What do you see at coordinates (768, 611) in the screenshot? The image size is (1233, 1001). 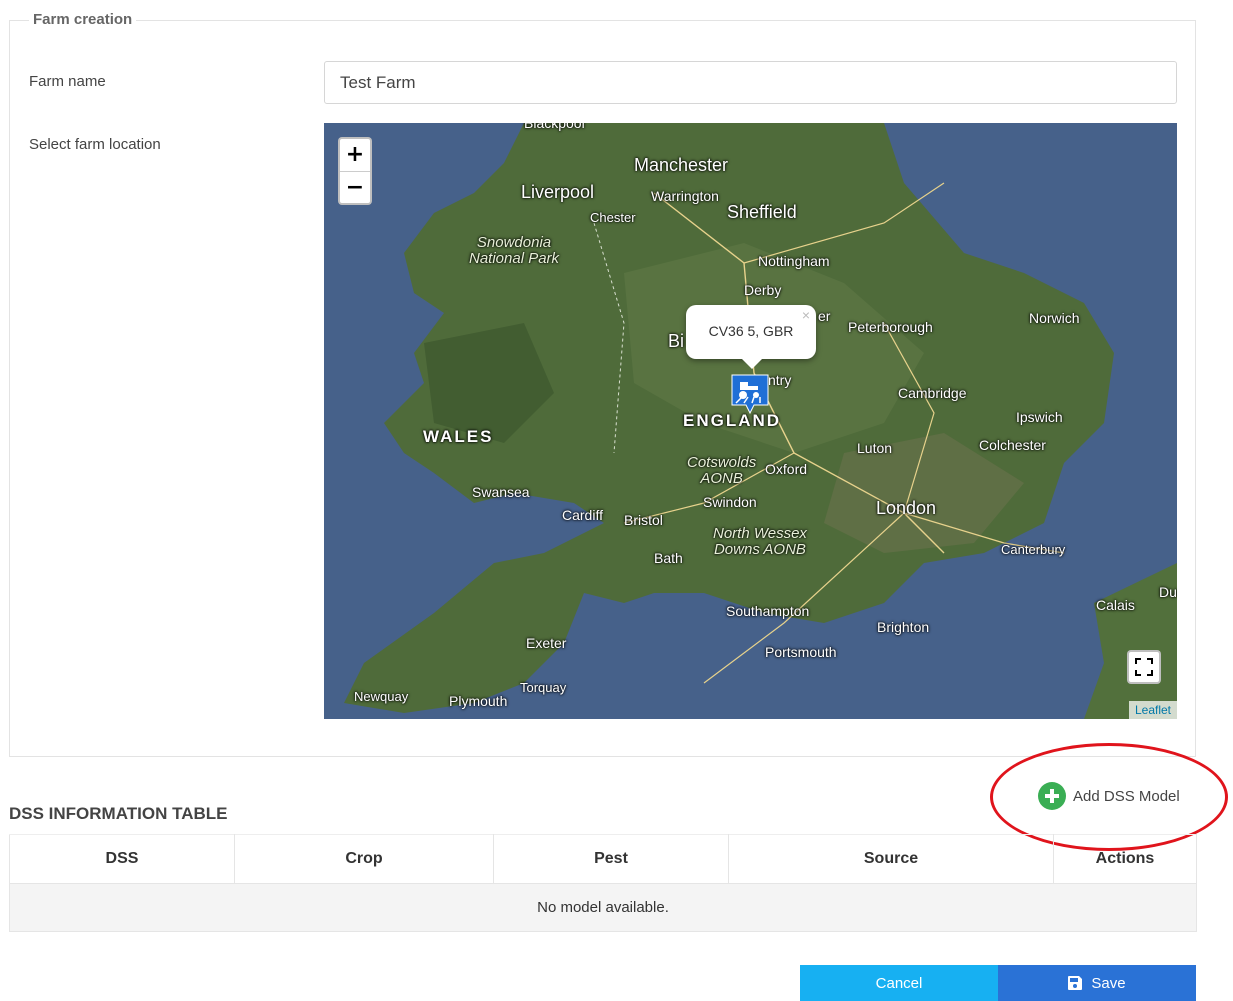 I see `map-label-southampton: Southampton` at bounding box center [768, 611].